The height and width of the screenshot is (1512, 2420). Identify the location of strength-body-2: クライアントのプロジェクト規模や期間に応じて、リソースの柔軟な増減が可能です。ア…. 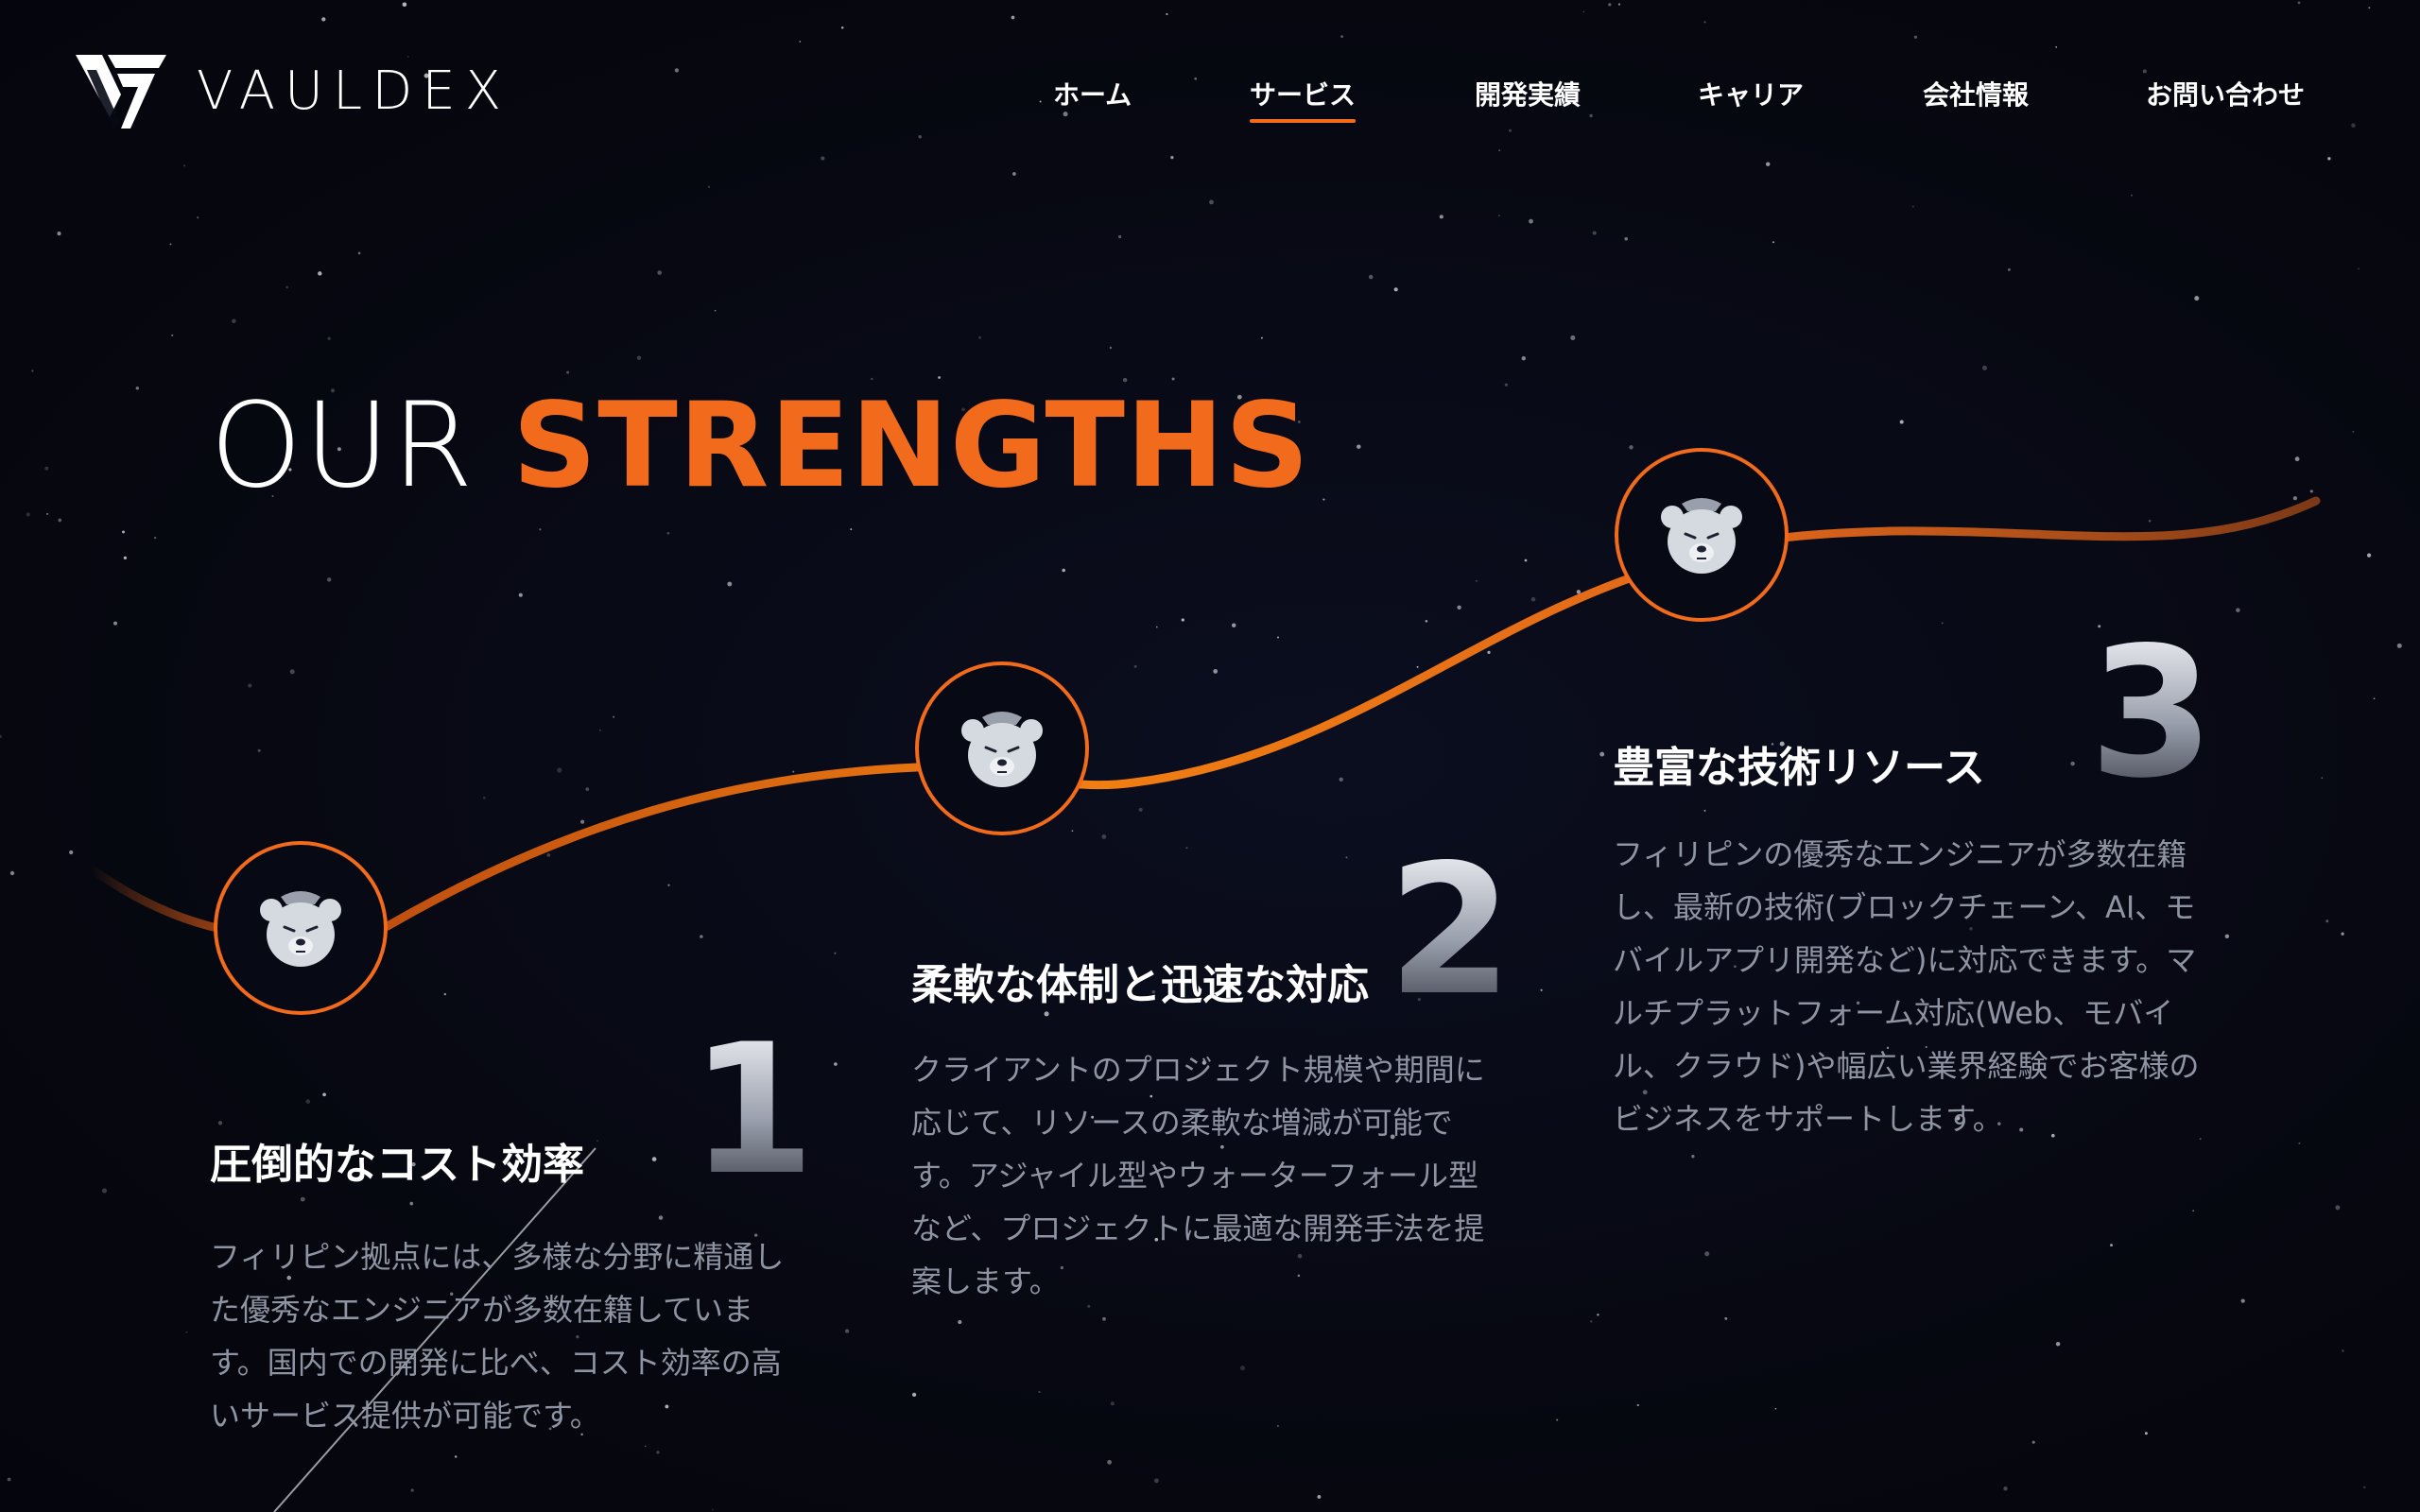
(1198, 1175).